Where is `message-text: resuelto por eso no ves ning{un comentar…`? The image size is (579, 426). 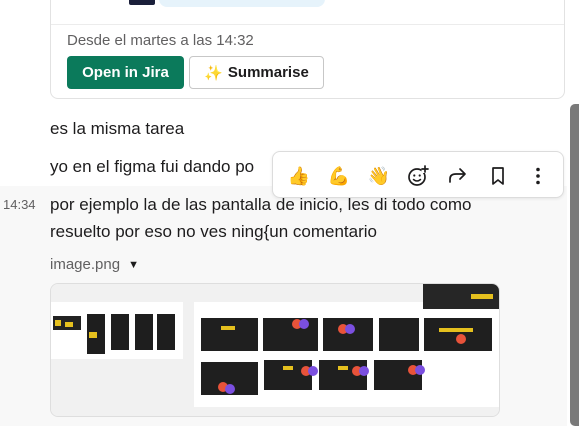
message-text: resuelto por eso no ves ning{un comentar… is located at coordinates (213, 231).